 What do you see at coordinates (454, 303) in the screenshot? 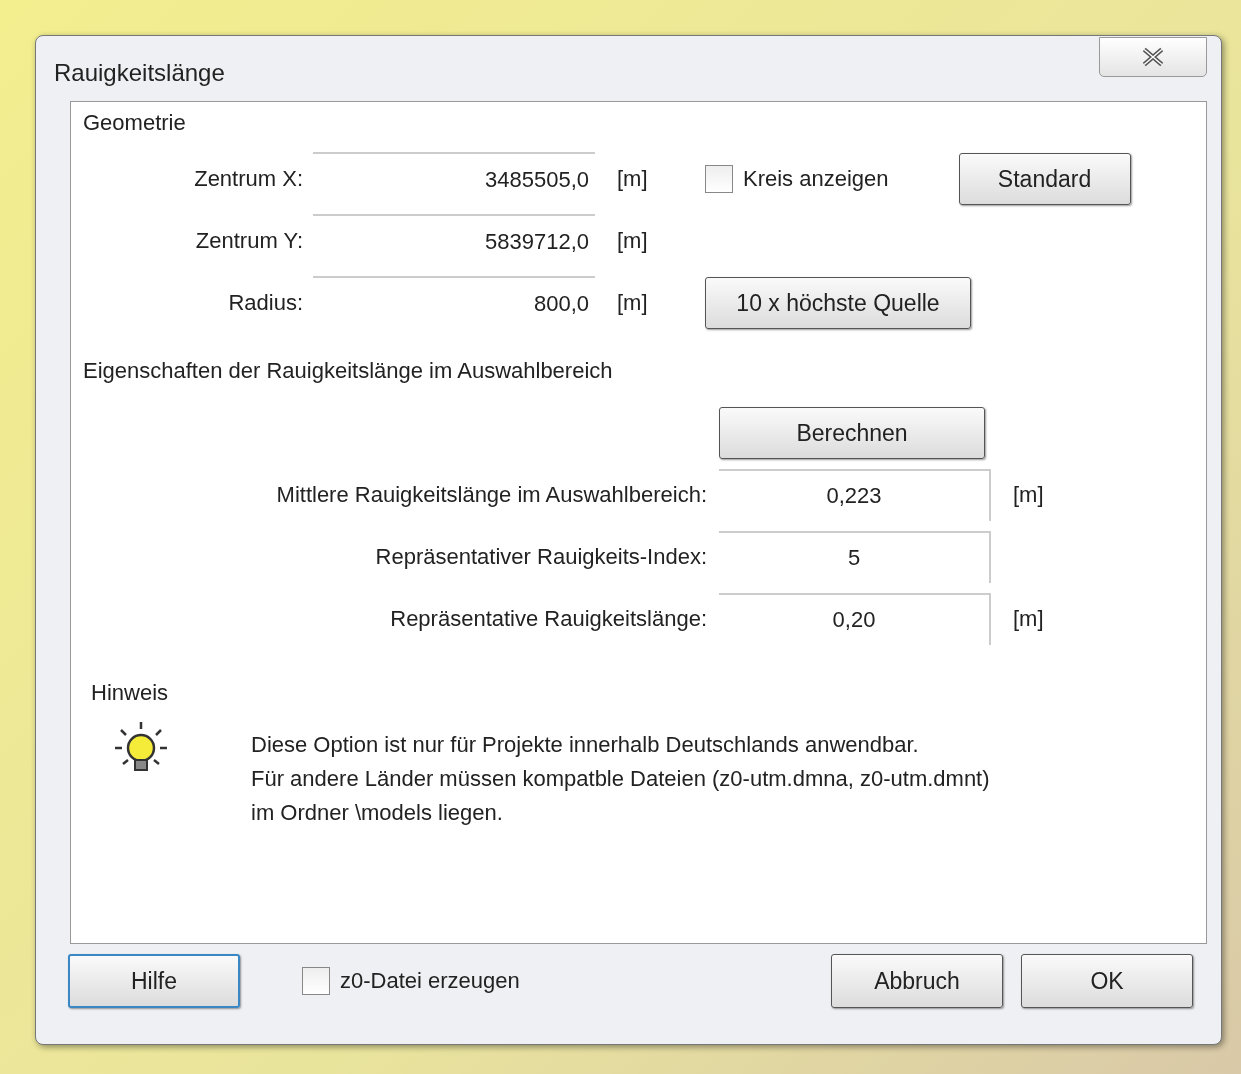
I see `input-field: 800,0` at bounding box center [454, 303].